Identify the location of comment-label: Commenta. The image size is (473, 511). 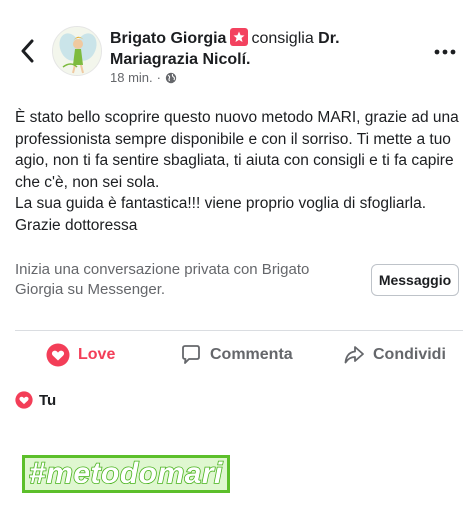
(251, 354).